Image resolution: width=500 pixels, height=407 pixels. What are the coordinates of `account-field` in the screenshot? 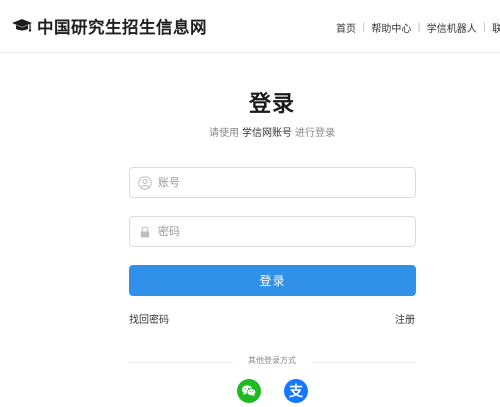 It's located at (272, 182).